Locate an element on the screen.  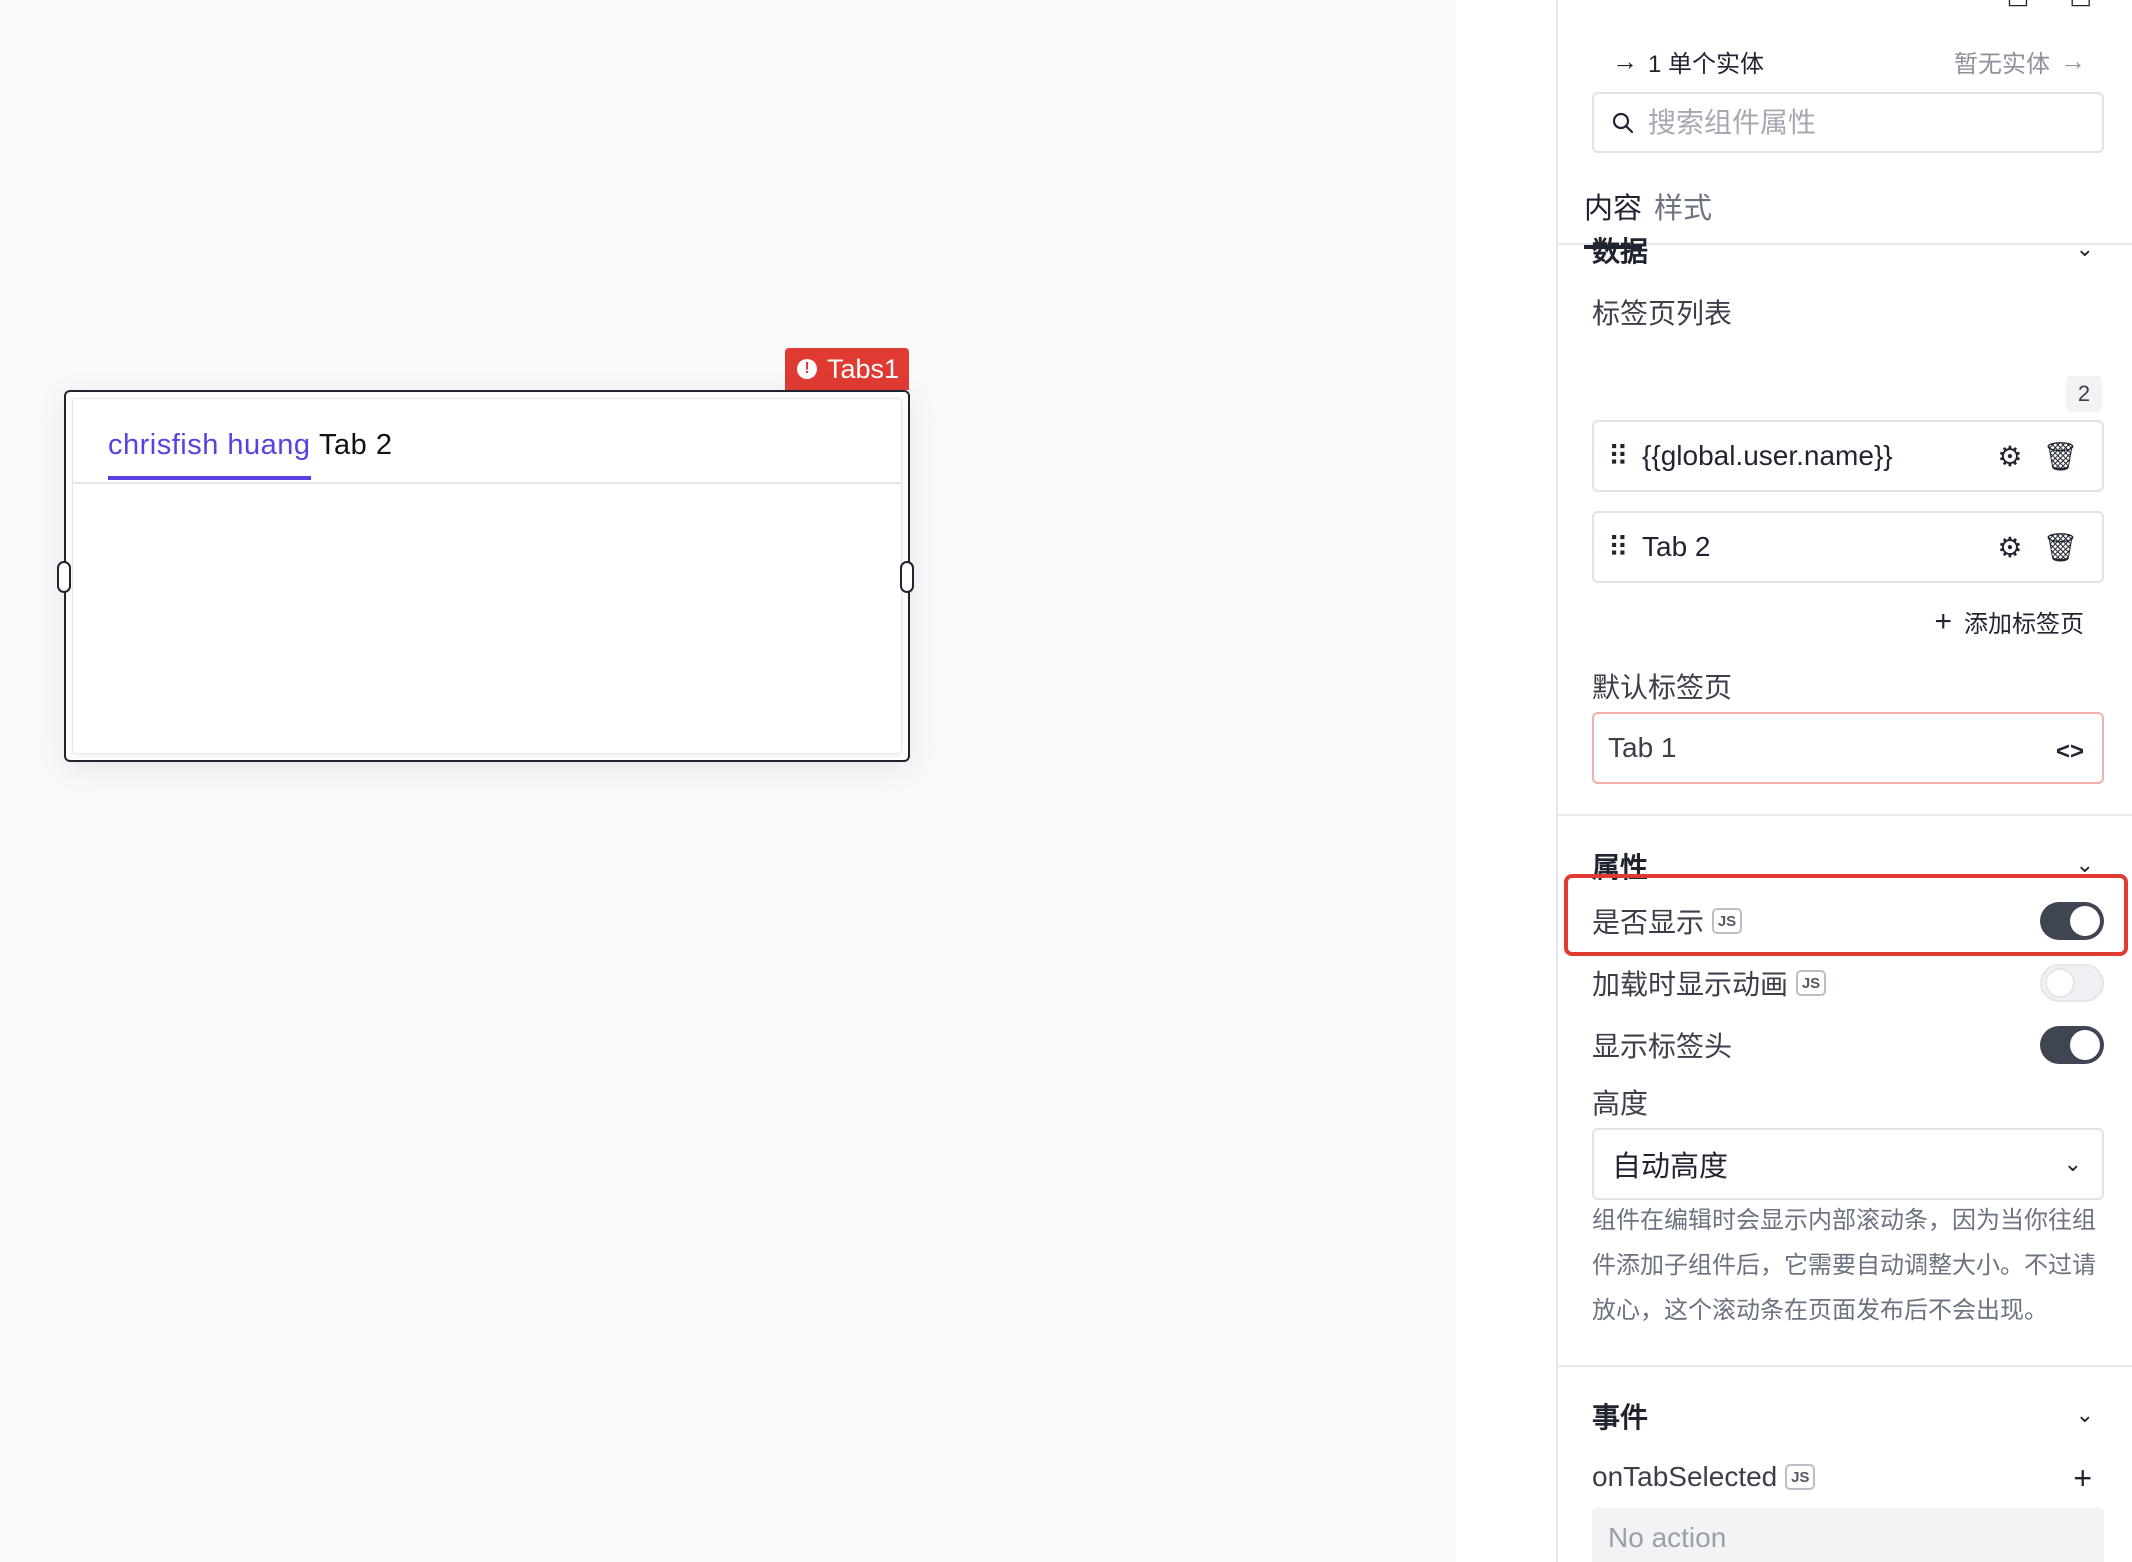
no-action-item: No action is located at coordinates (1848, 1535).